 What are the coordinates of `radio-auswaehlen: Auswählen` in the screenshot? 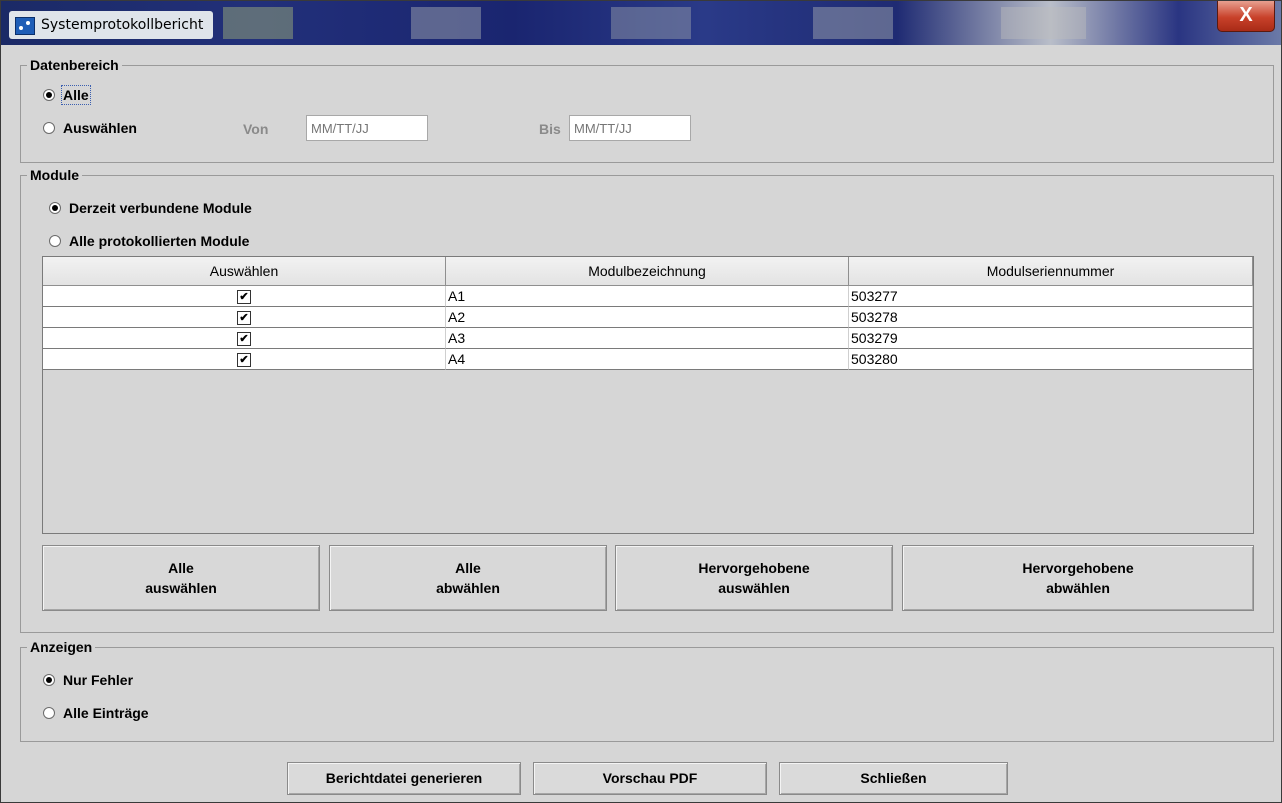 It's located at (90, 128).